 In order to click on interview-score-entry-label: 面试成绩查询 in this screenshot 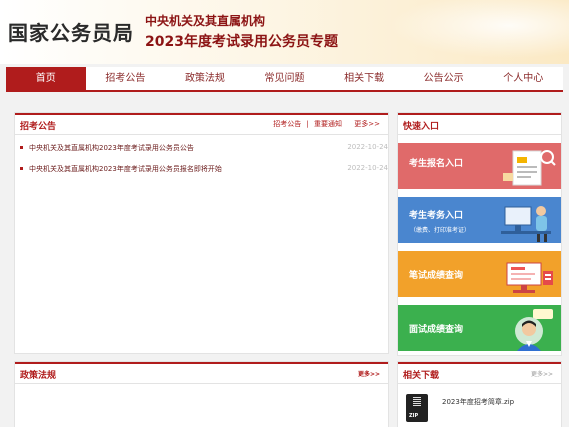, I will do `click(436, 330)`.